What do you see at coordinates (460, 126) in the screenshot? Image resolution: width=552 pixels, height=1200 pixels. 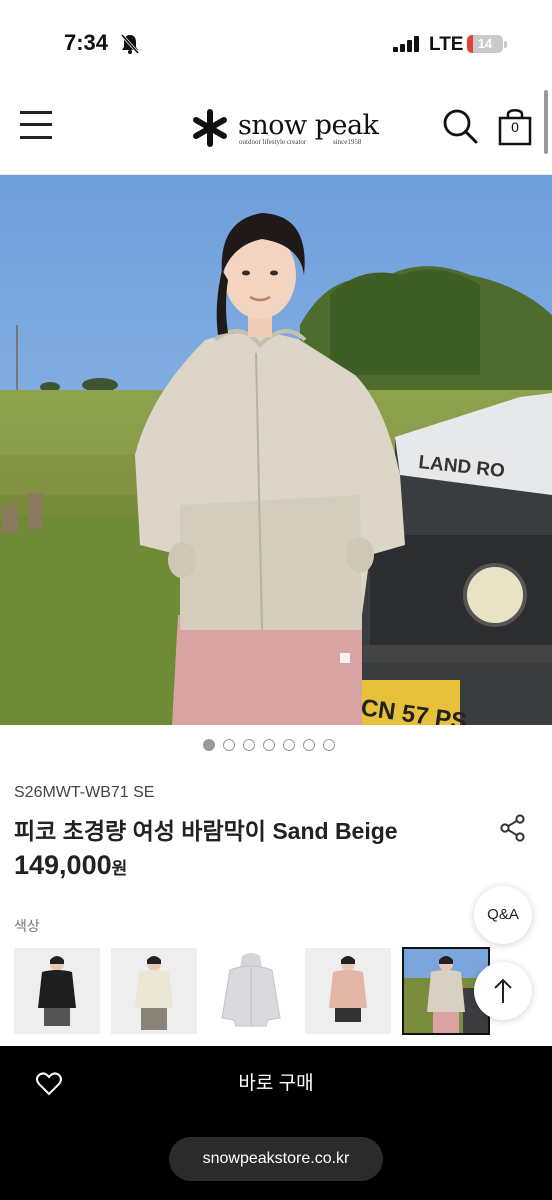 I see `search-icon` at bounding box center [460, 126].